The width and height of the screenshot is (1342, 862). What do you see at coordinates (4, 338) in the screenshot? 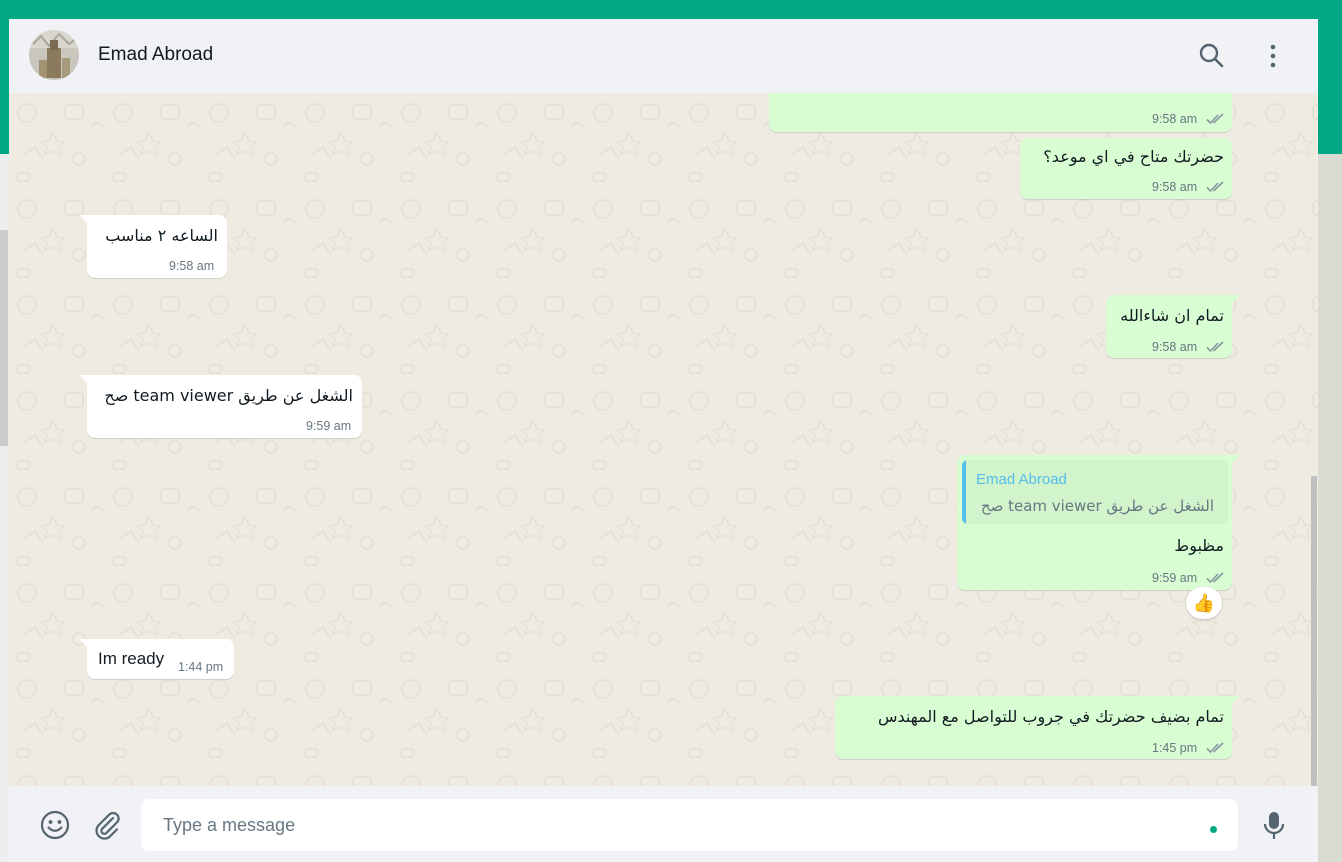
I see `background-scroll-strip` at bounding box center [4, 338].